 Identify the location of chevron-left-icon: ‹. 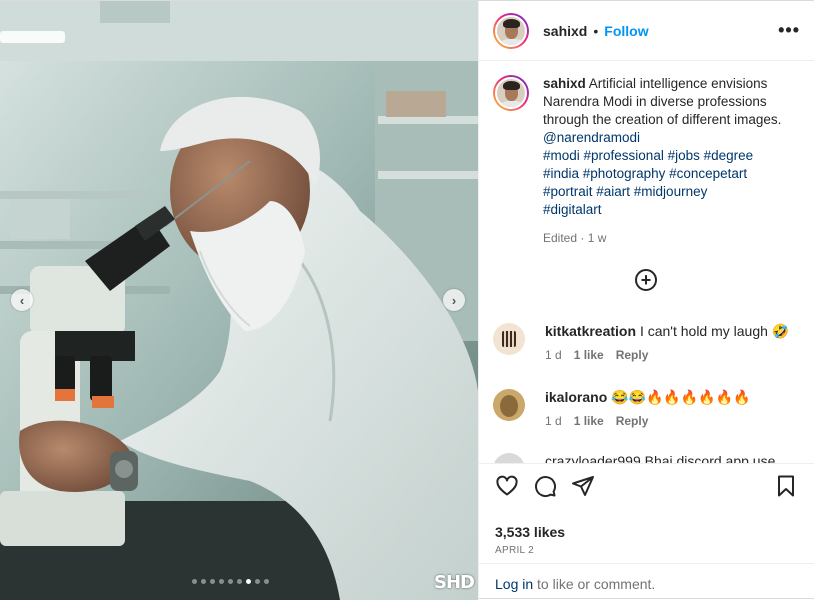
(22, 300).